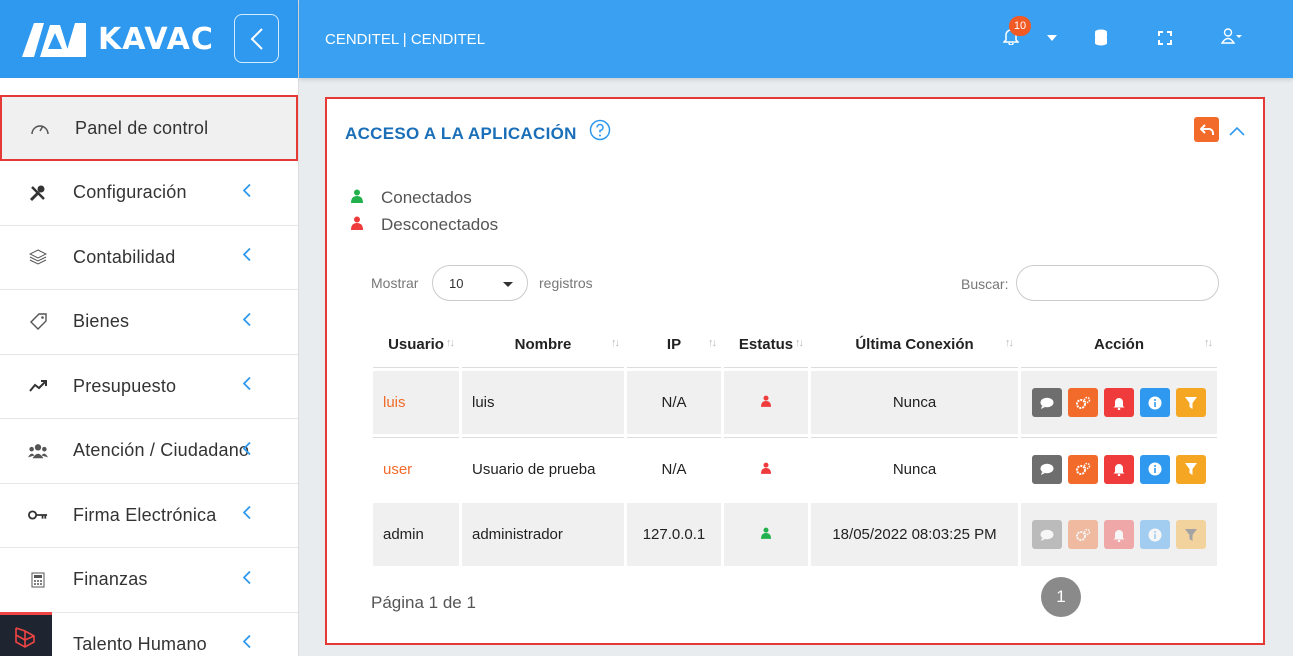 This screenshot has height=656, width=1293. Describe the element at coordinates (1101, 38) in the screenshot. I see `database-icon` at that location.